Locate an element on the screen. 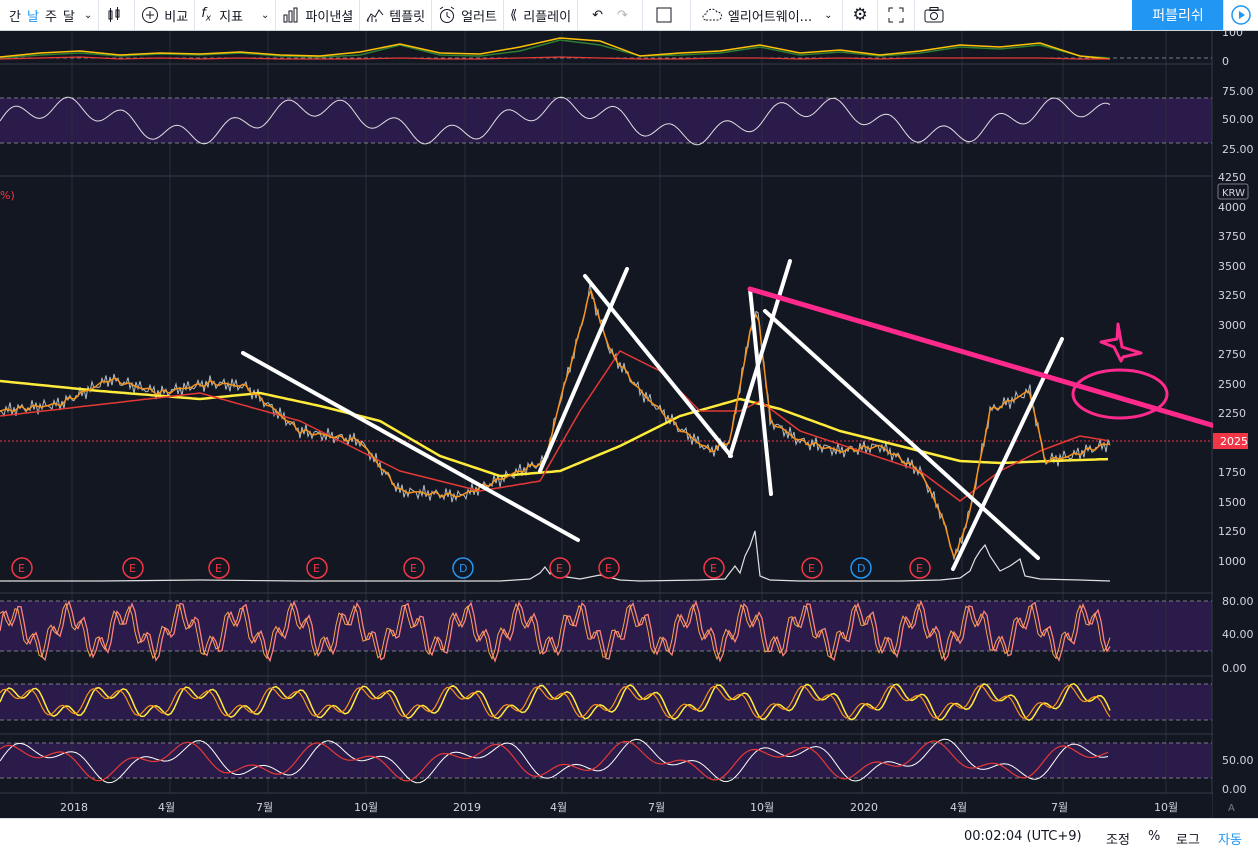  adjust-button: 조정 is located at coordinates (1118, 838).